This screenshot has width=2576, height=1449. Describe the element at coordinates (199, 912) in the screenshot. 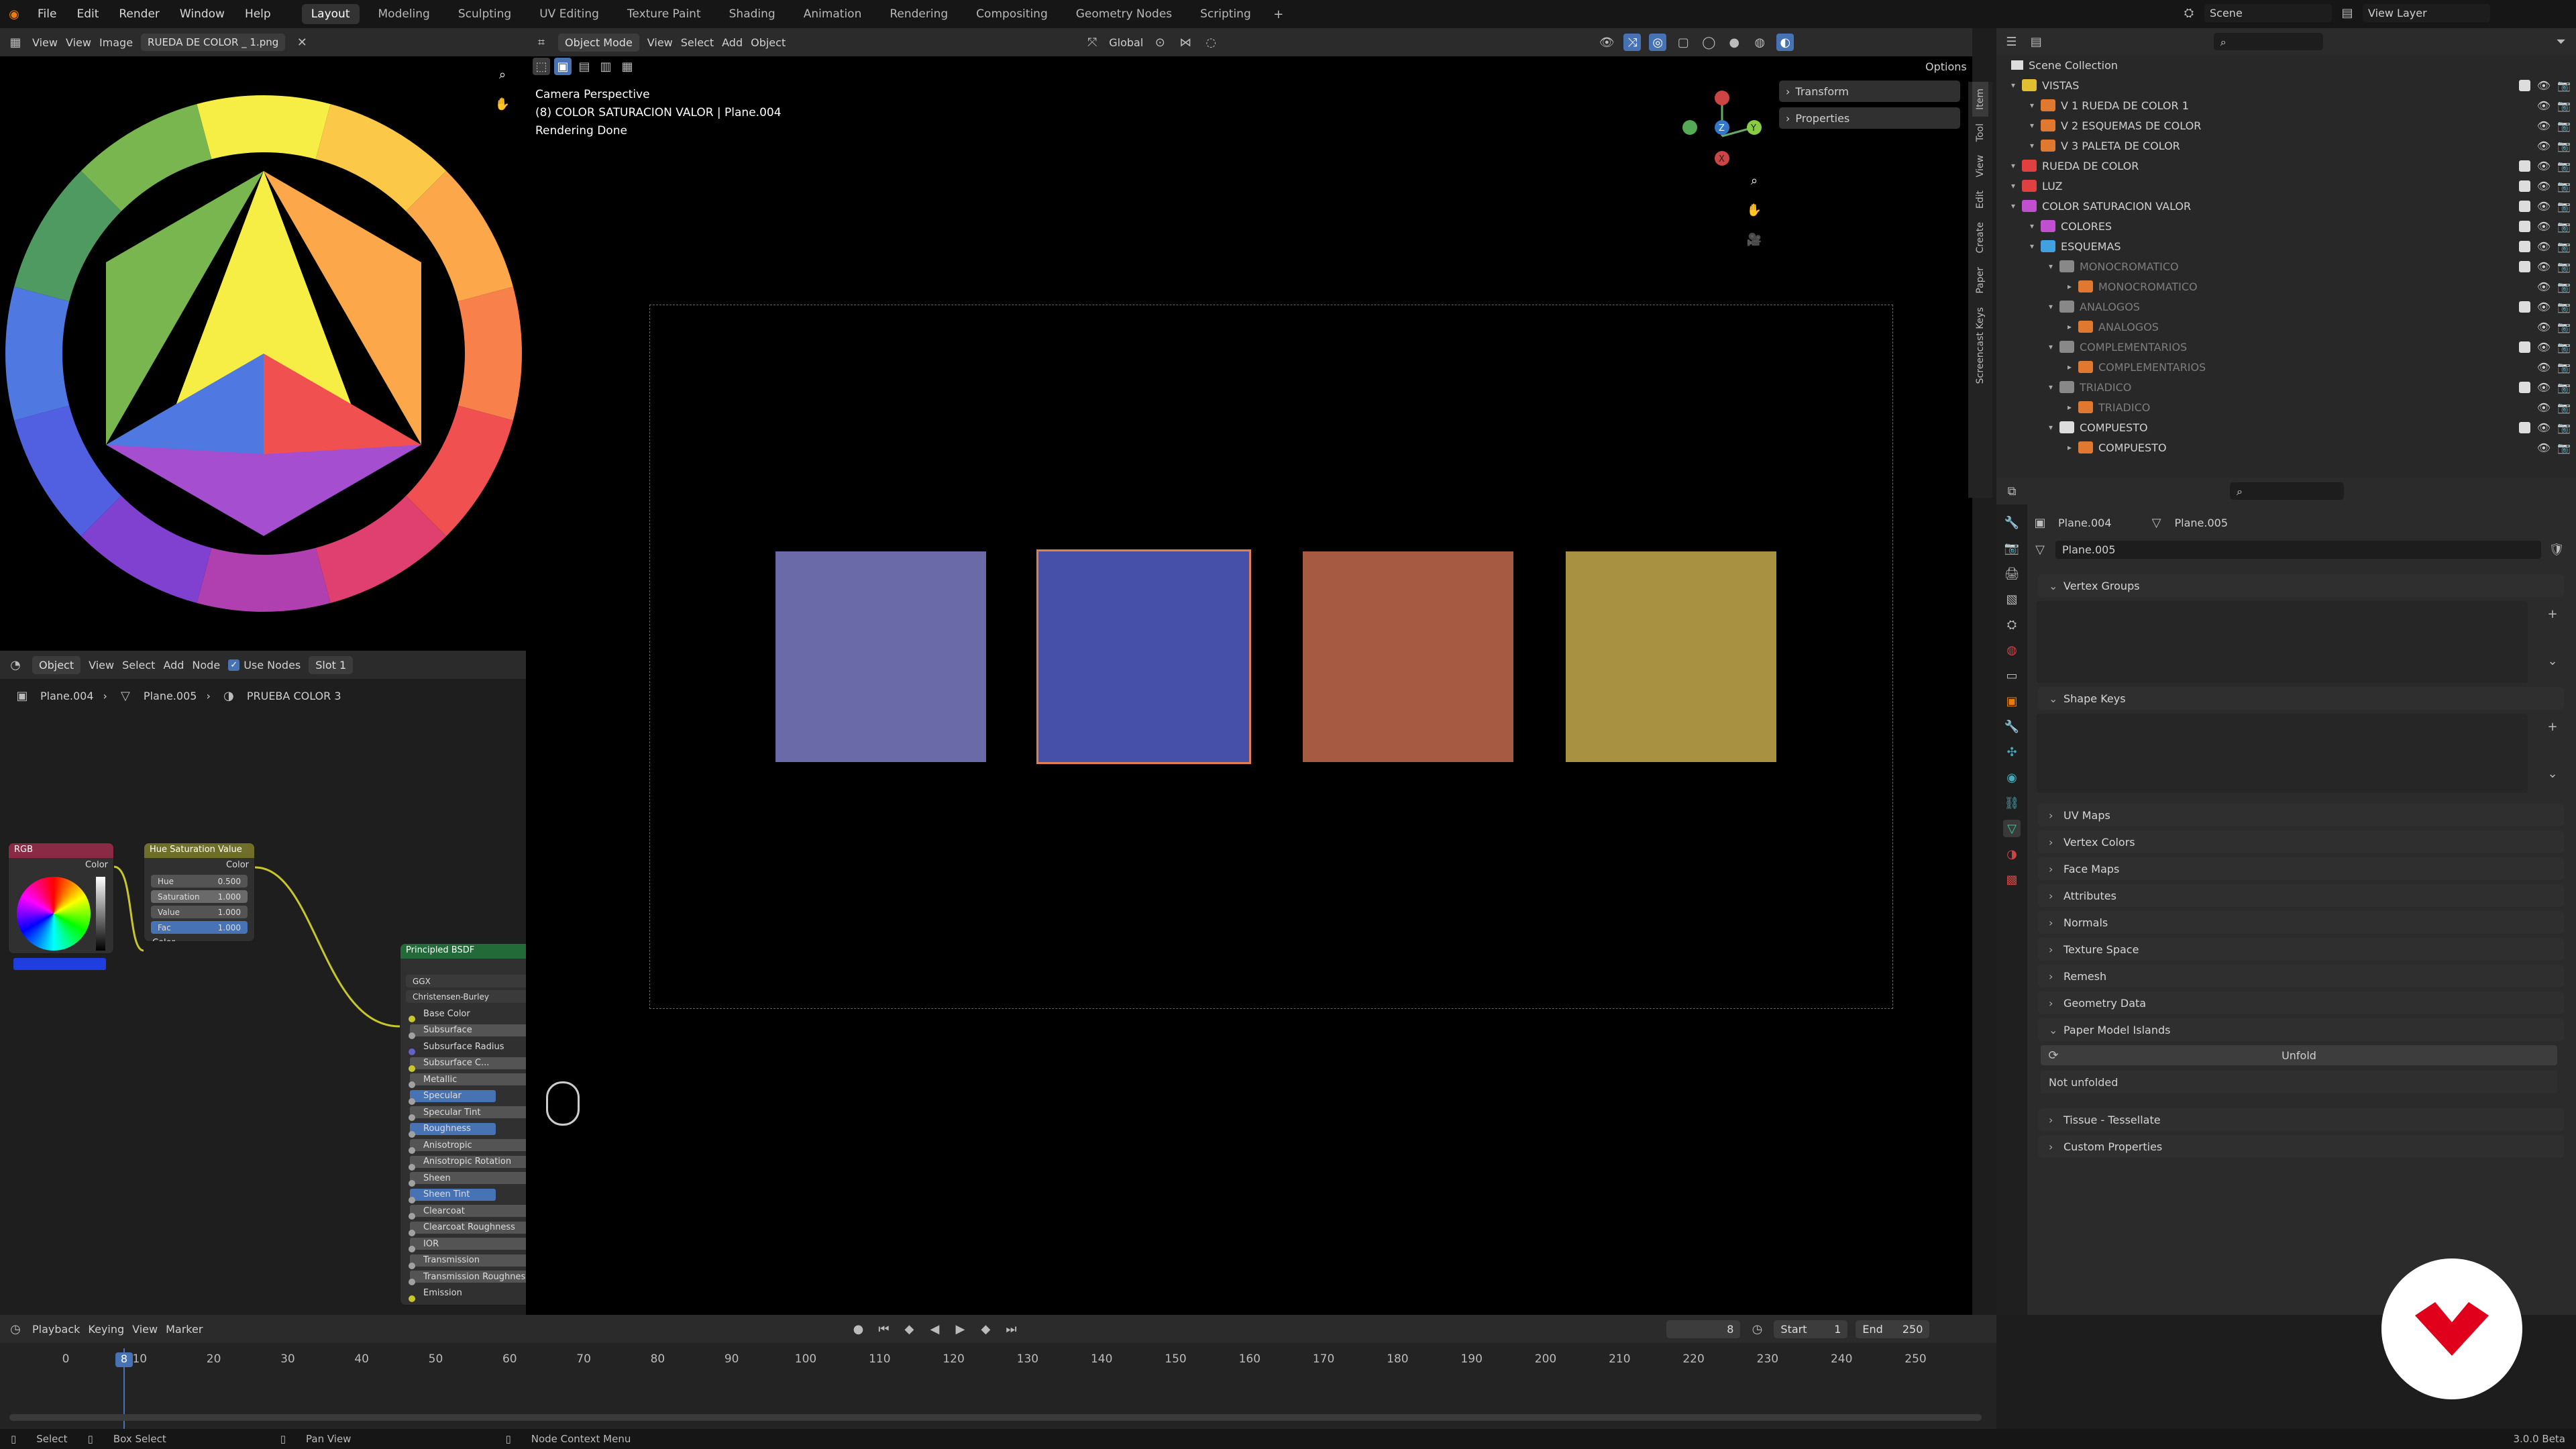

I see `value-field: Value 1.000` at that location.